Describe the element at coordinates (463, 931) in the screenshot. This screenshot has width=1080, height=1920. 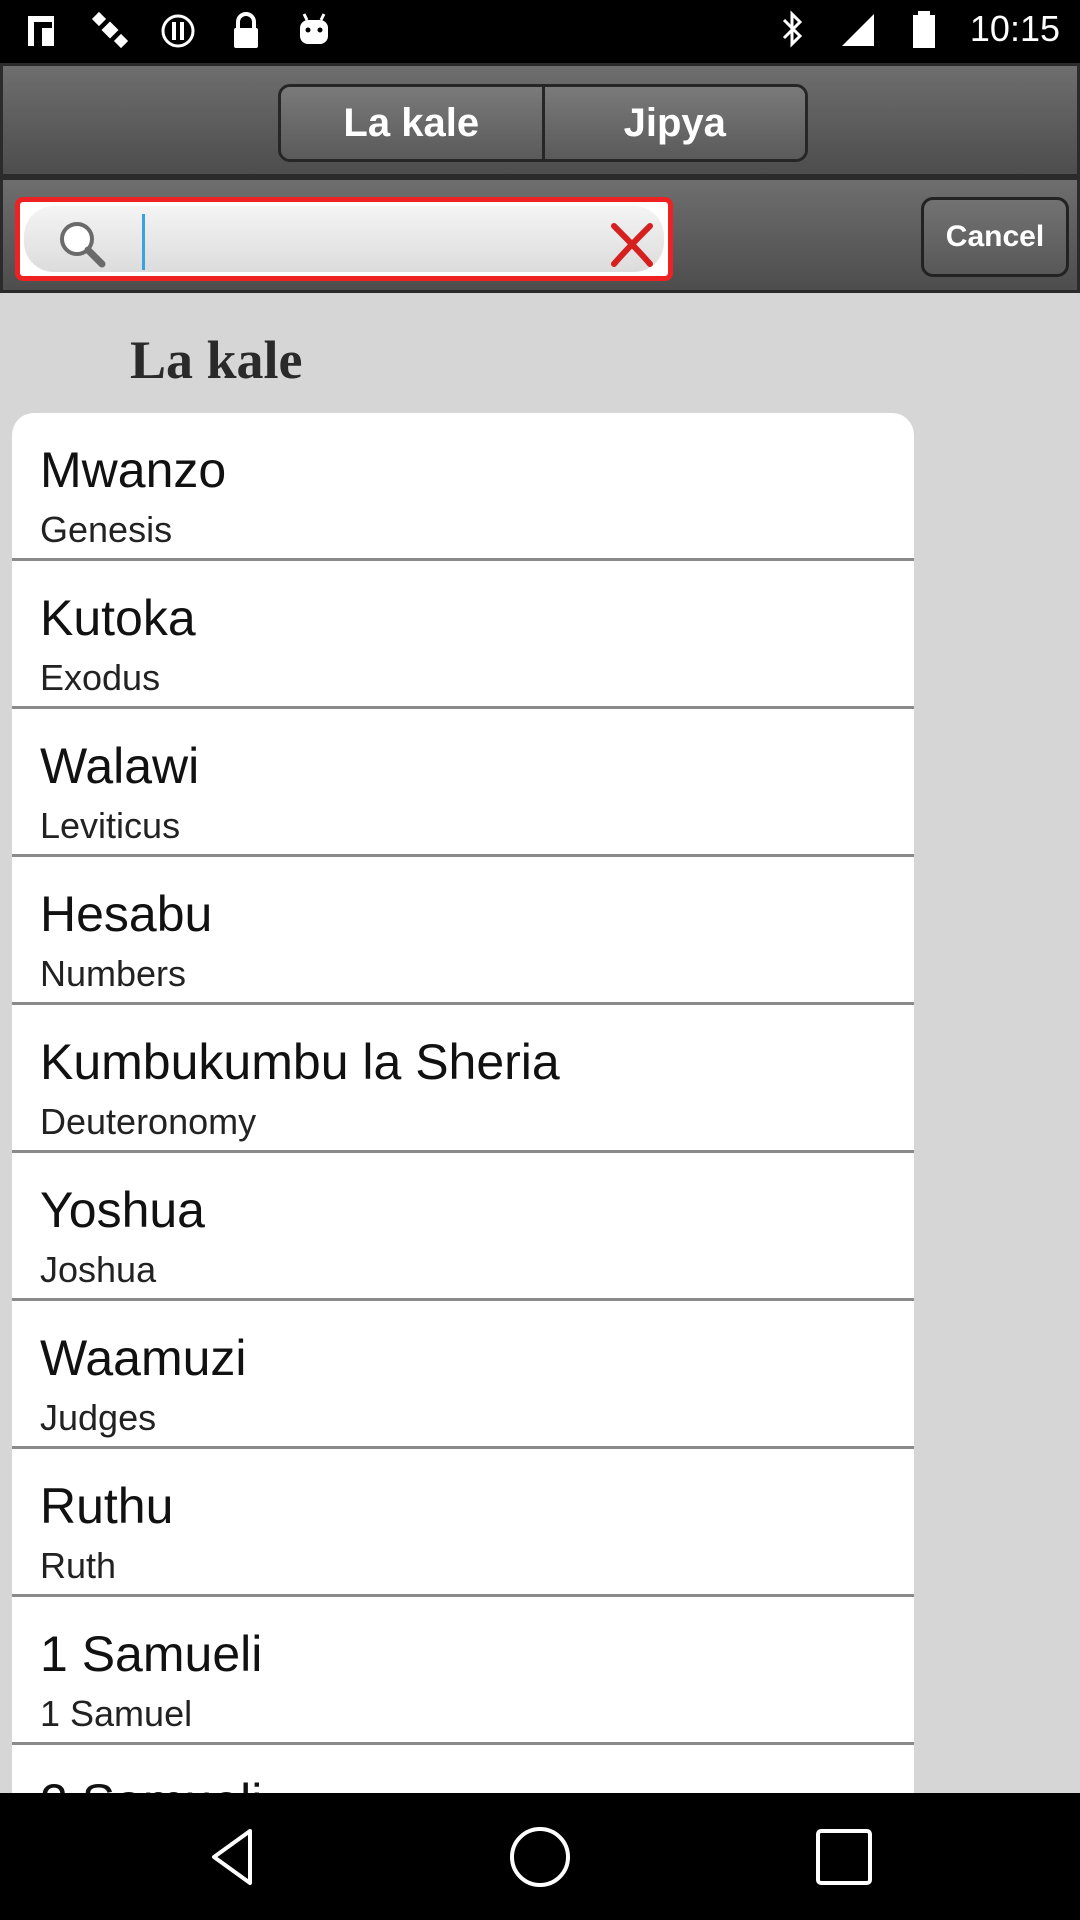
I see `list-item: Hesabu Numbers` at that location.